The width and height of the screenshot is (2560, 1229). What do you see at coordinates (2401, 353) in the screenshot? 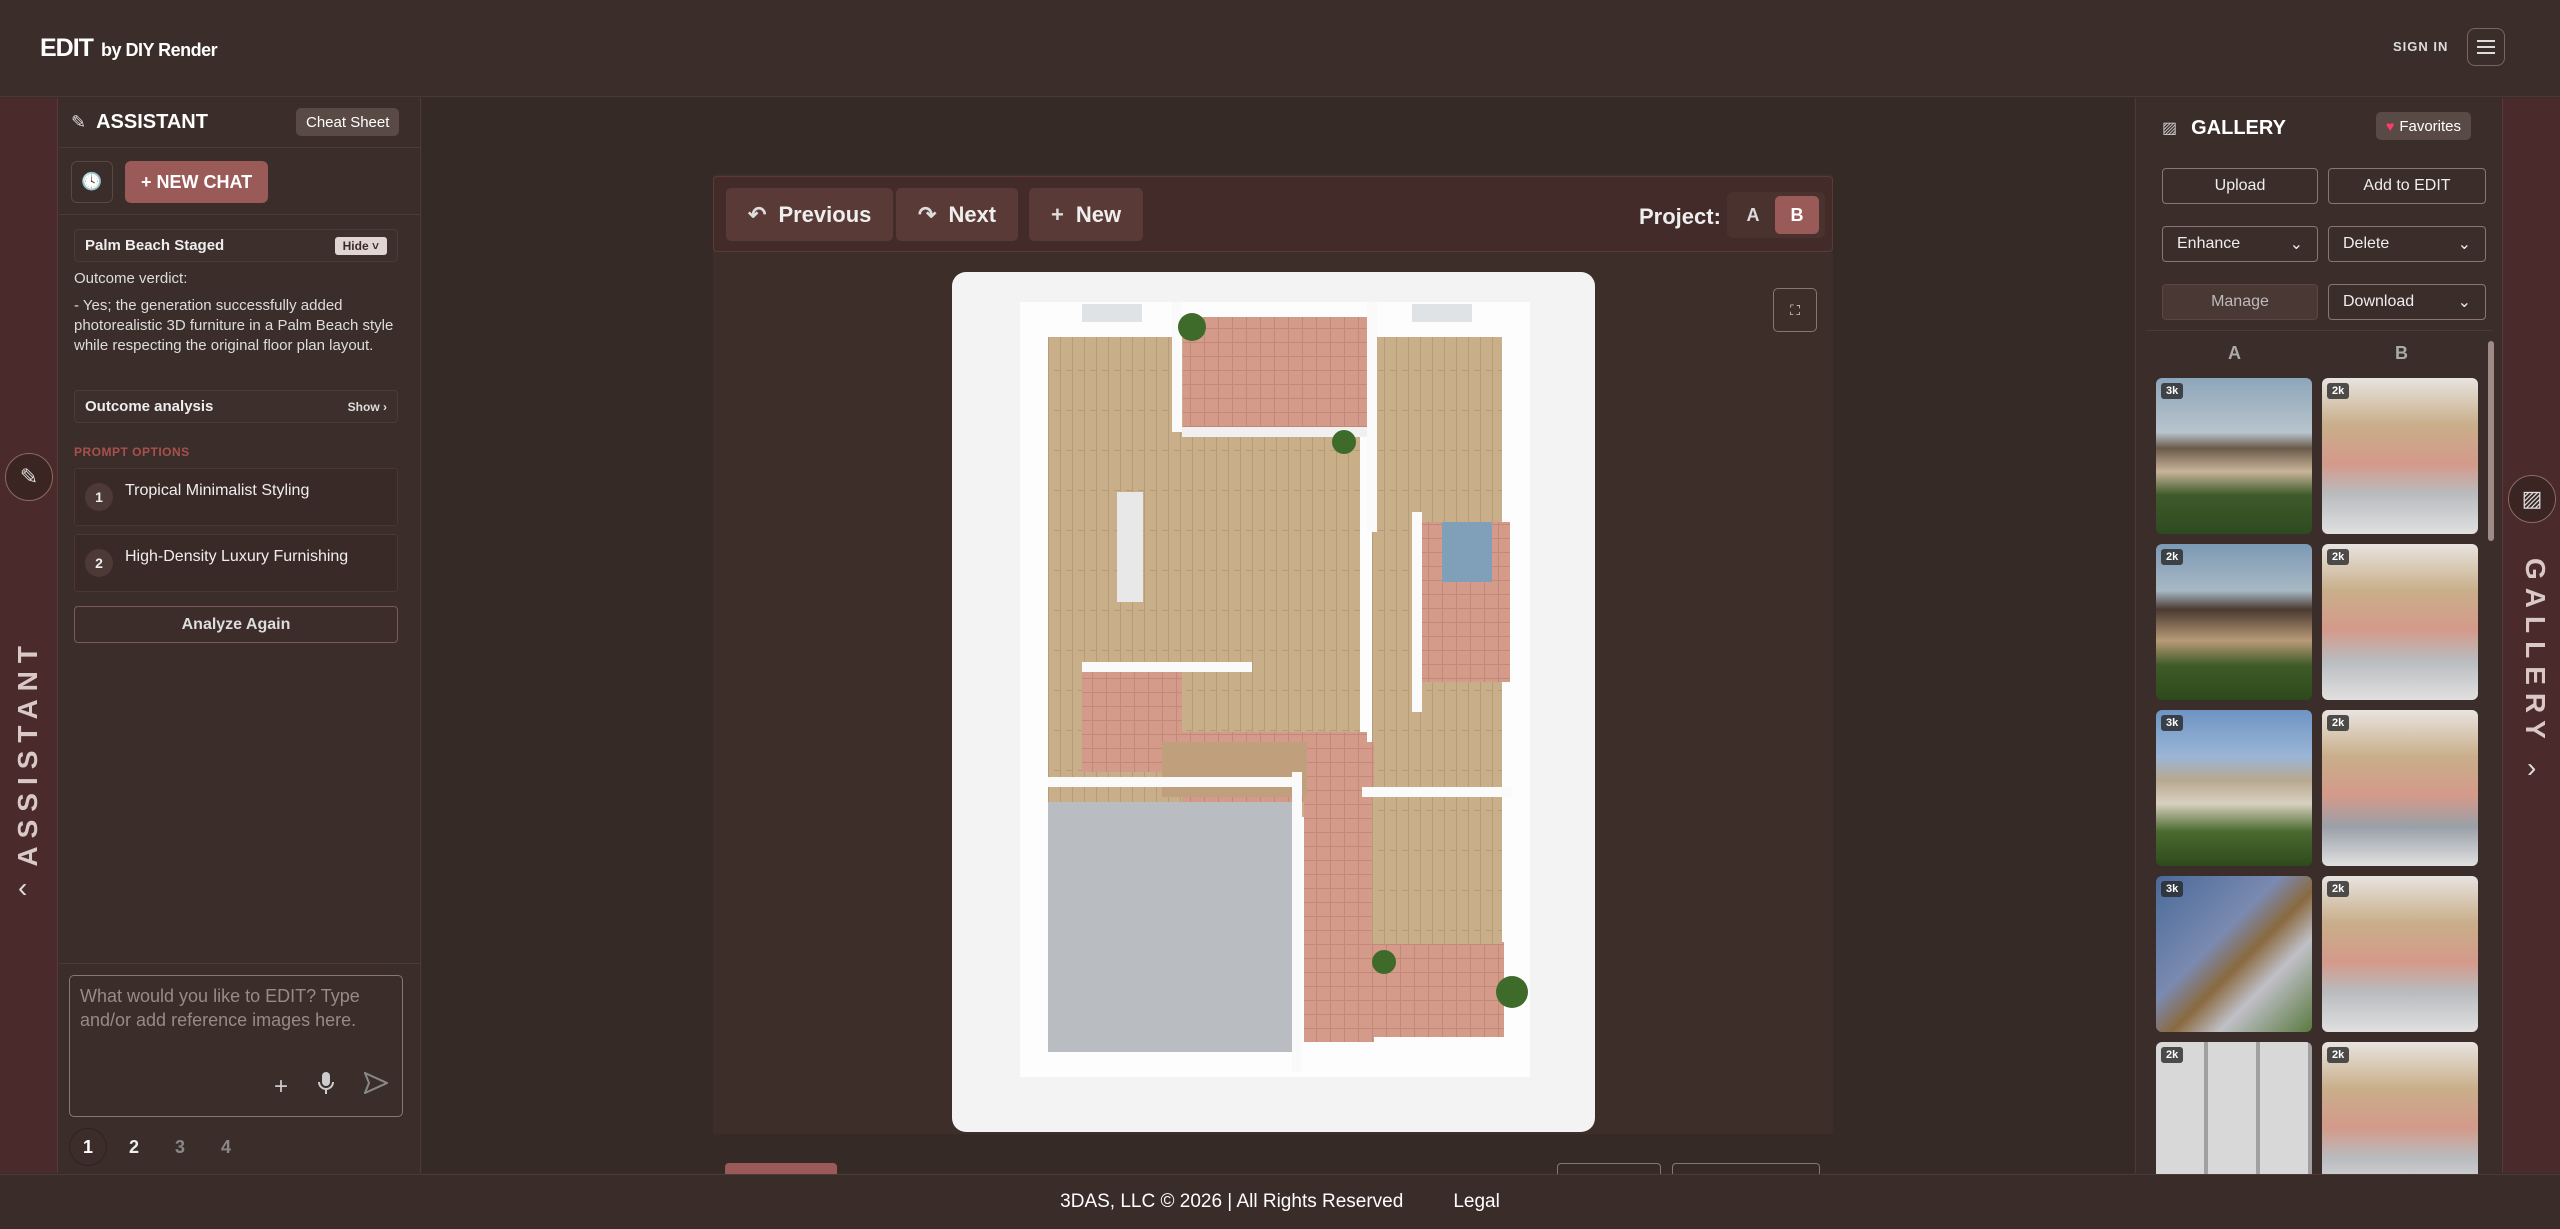
I see `column-b-header: B` at bounding box center [2401, 353].